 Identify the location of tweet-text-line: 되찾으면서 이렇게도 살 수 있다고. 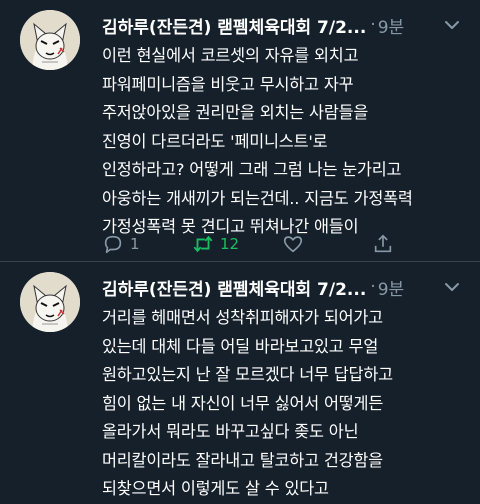
(215, 488).